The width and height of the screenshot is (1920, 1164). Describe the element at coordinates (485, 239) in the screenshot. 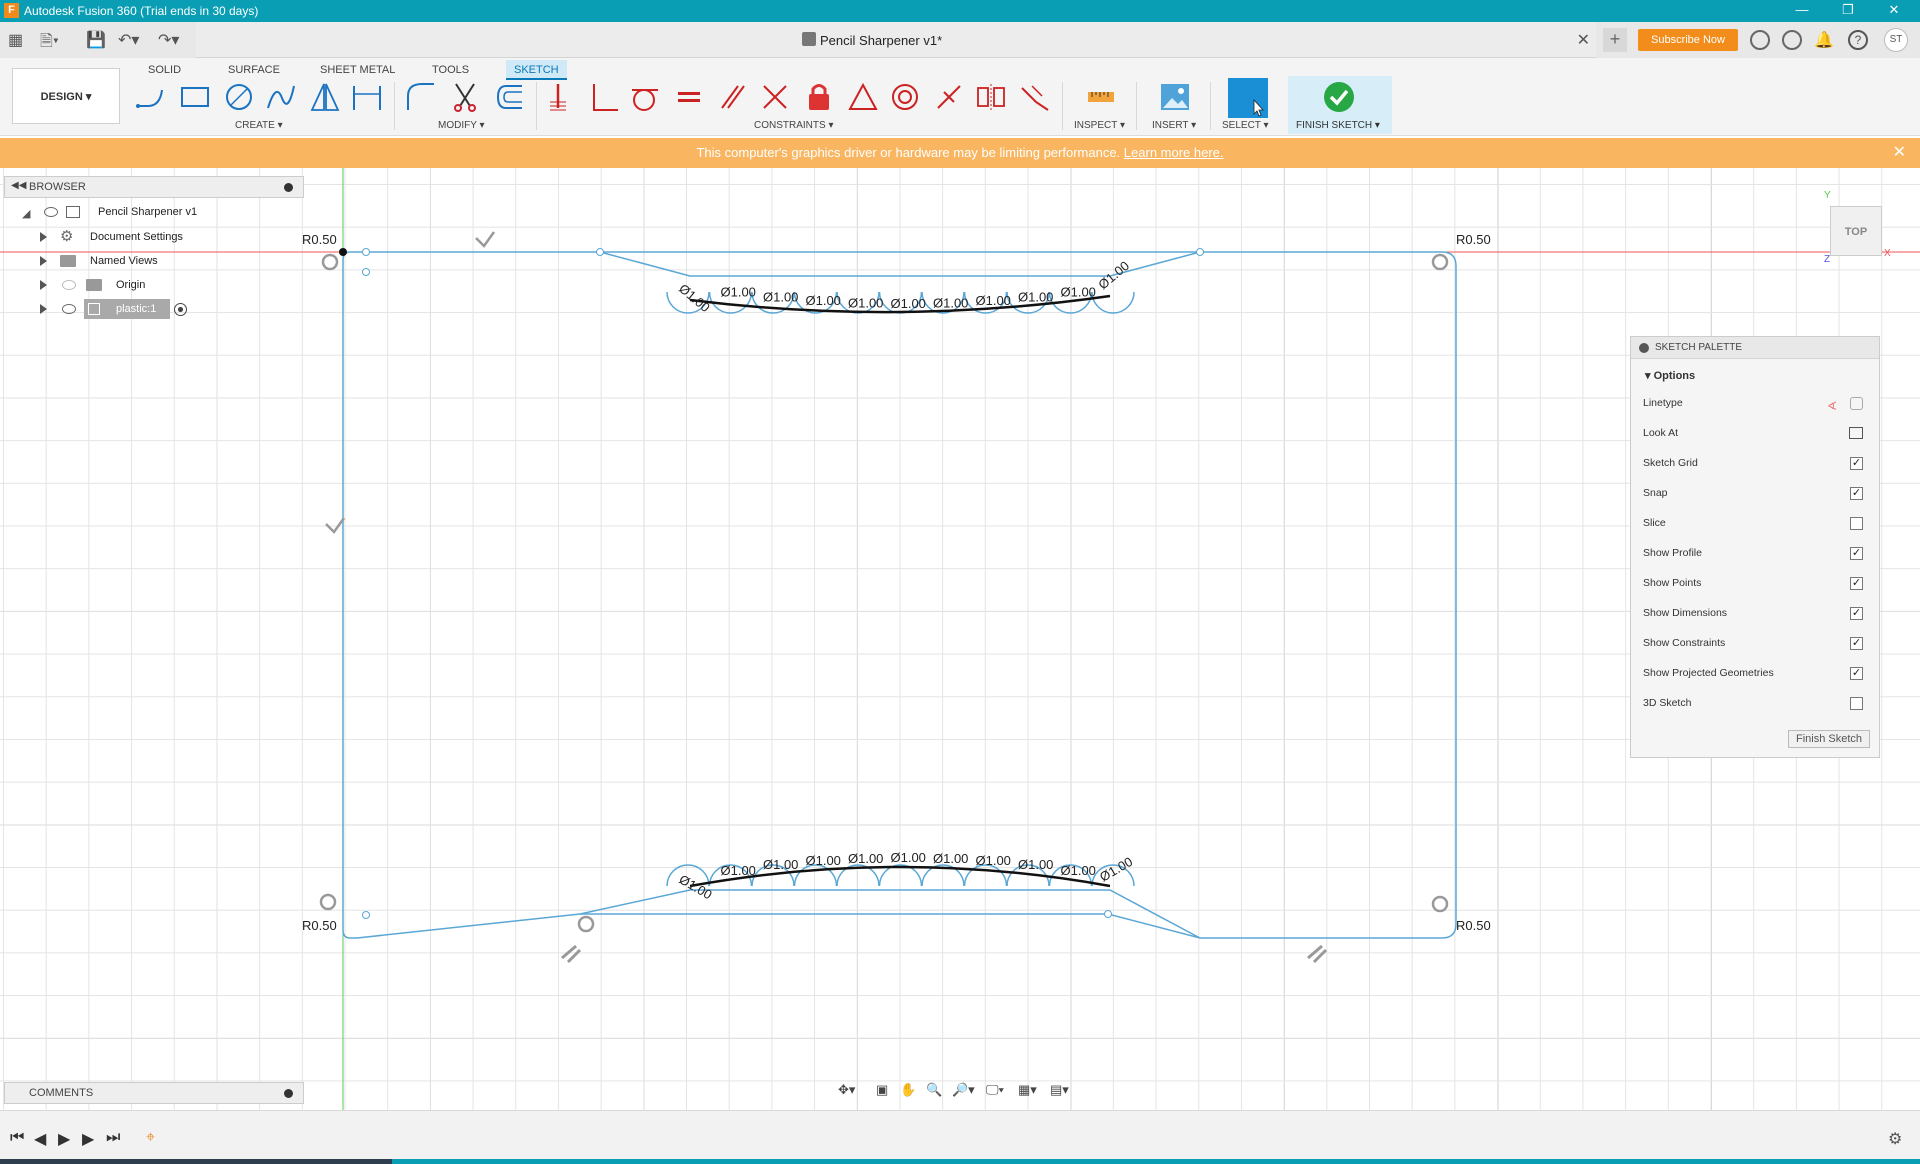

I see `perpendicular-constraint-glyph` at that location.